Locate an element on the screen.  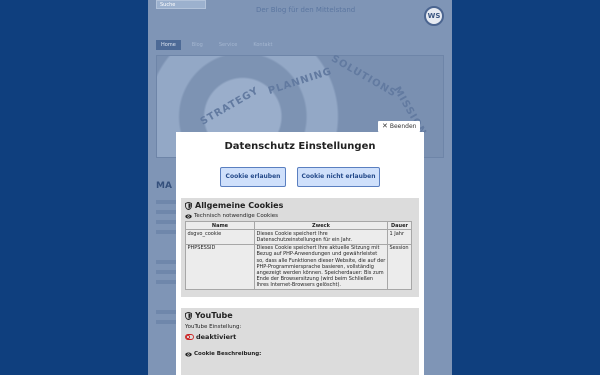
youtube-status: deaktiviert is located at coordinates (216, 337).